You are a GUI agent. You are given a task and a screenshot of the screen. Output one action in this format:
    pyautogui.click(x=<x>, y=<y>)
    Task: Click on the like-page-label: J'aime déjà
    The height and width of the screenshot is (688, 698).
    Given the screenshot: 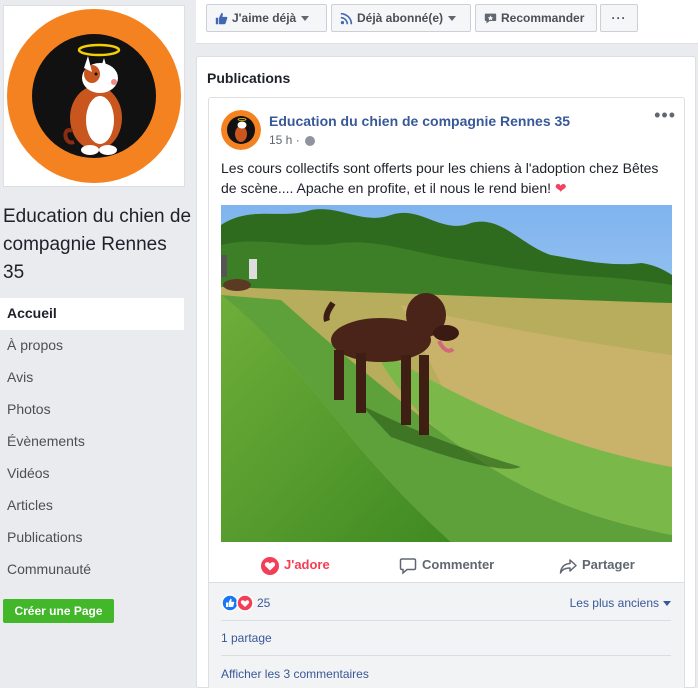 What is the action you would take?
    pyautogui.click(x=264, y=18)
    